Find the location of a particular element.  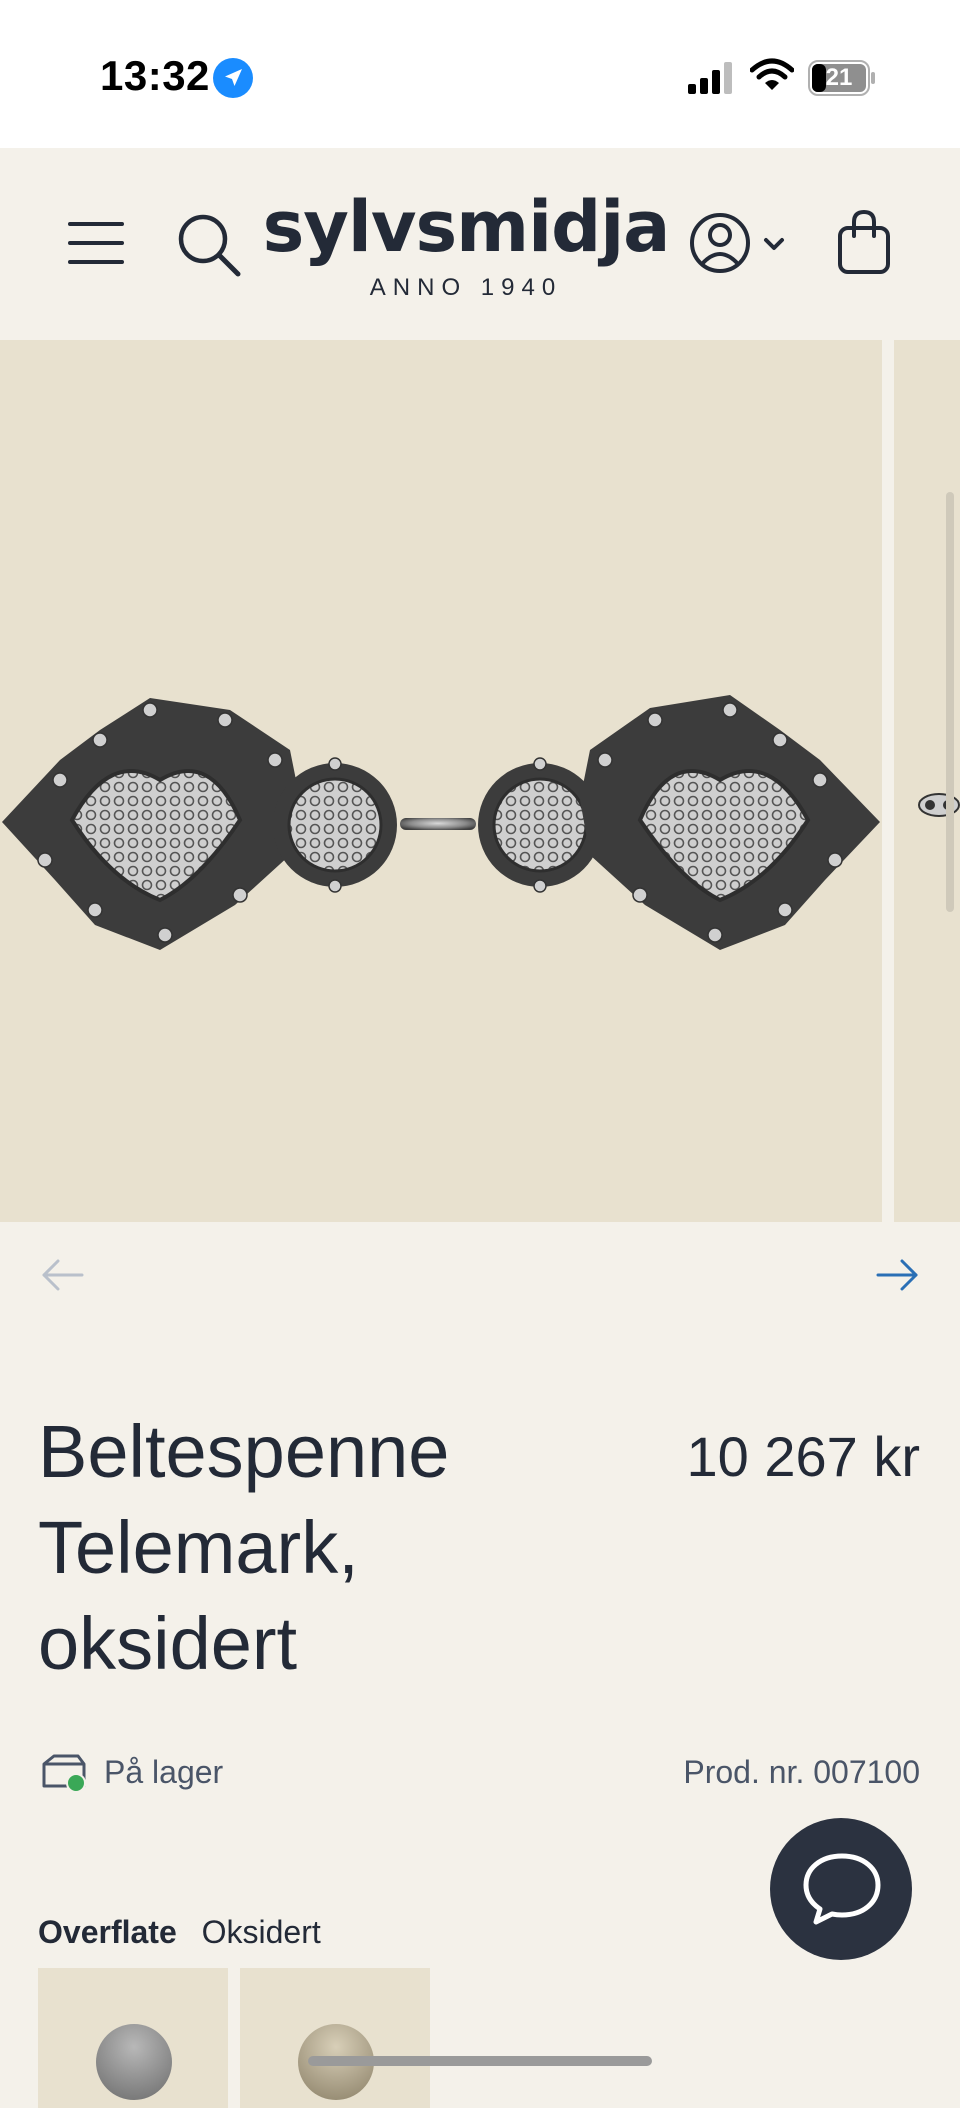

wifi-icon is located at coordinates (772, 74).